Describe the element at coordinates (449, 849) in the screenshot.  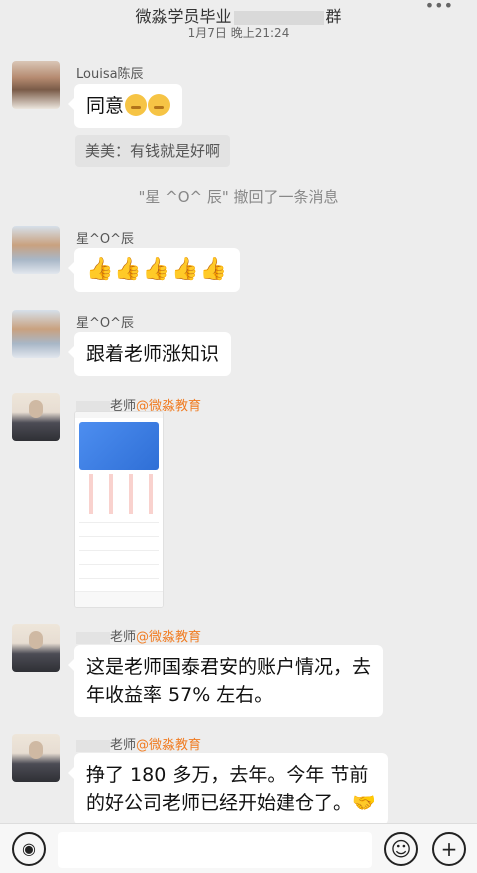
I see `plus-icon: +` at that location.